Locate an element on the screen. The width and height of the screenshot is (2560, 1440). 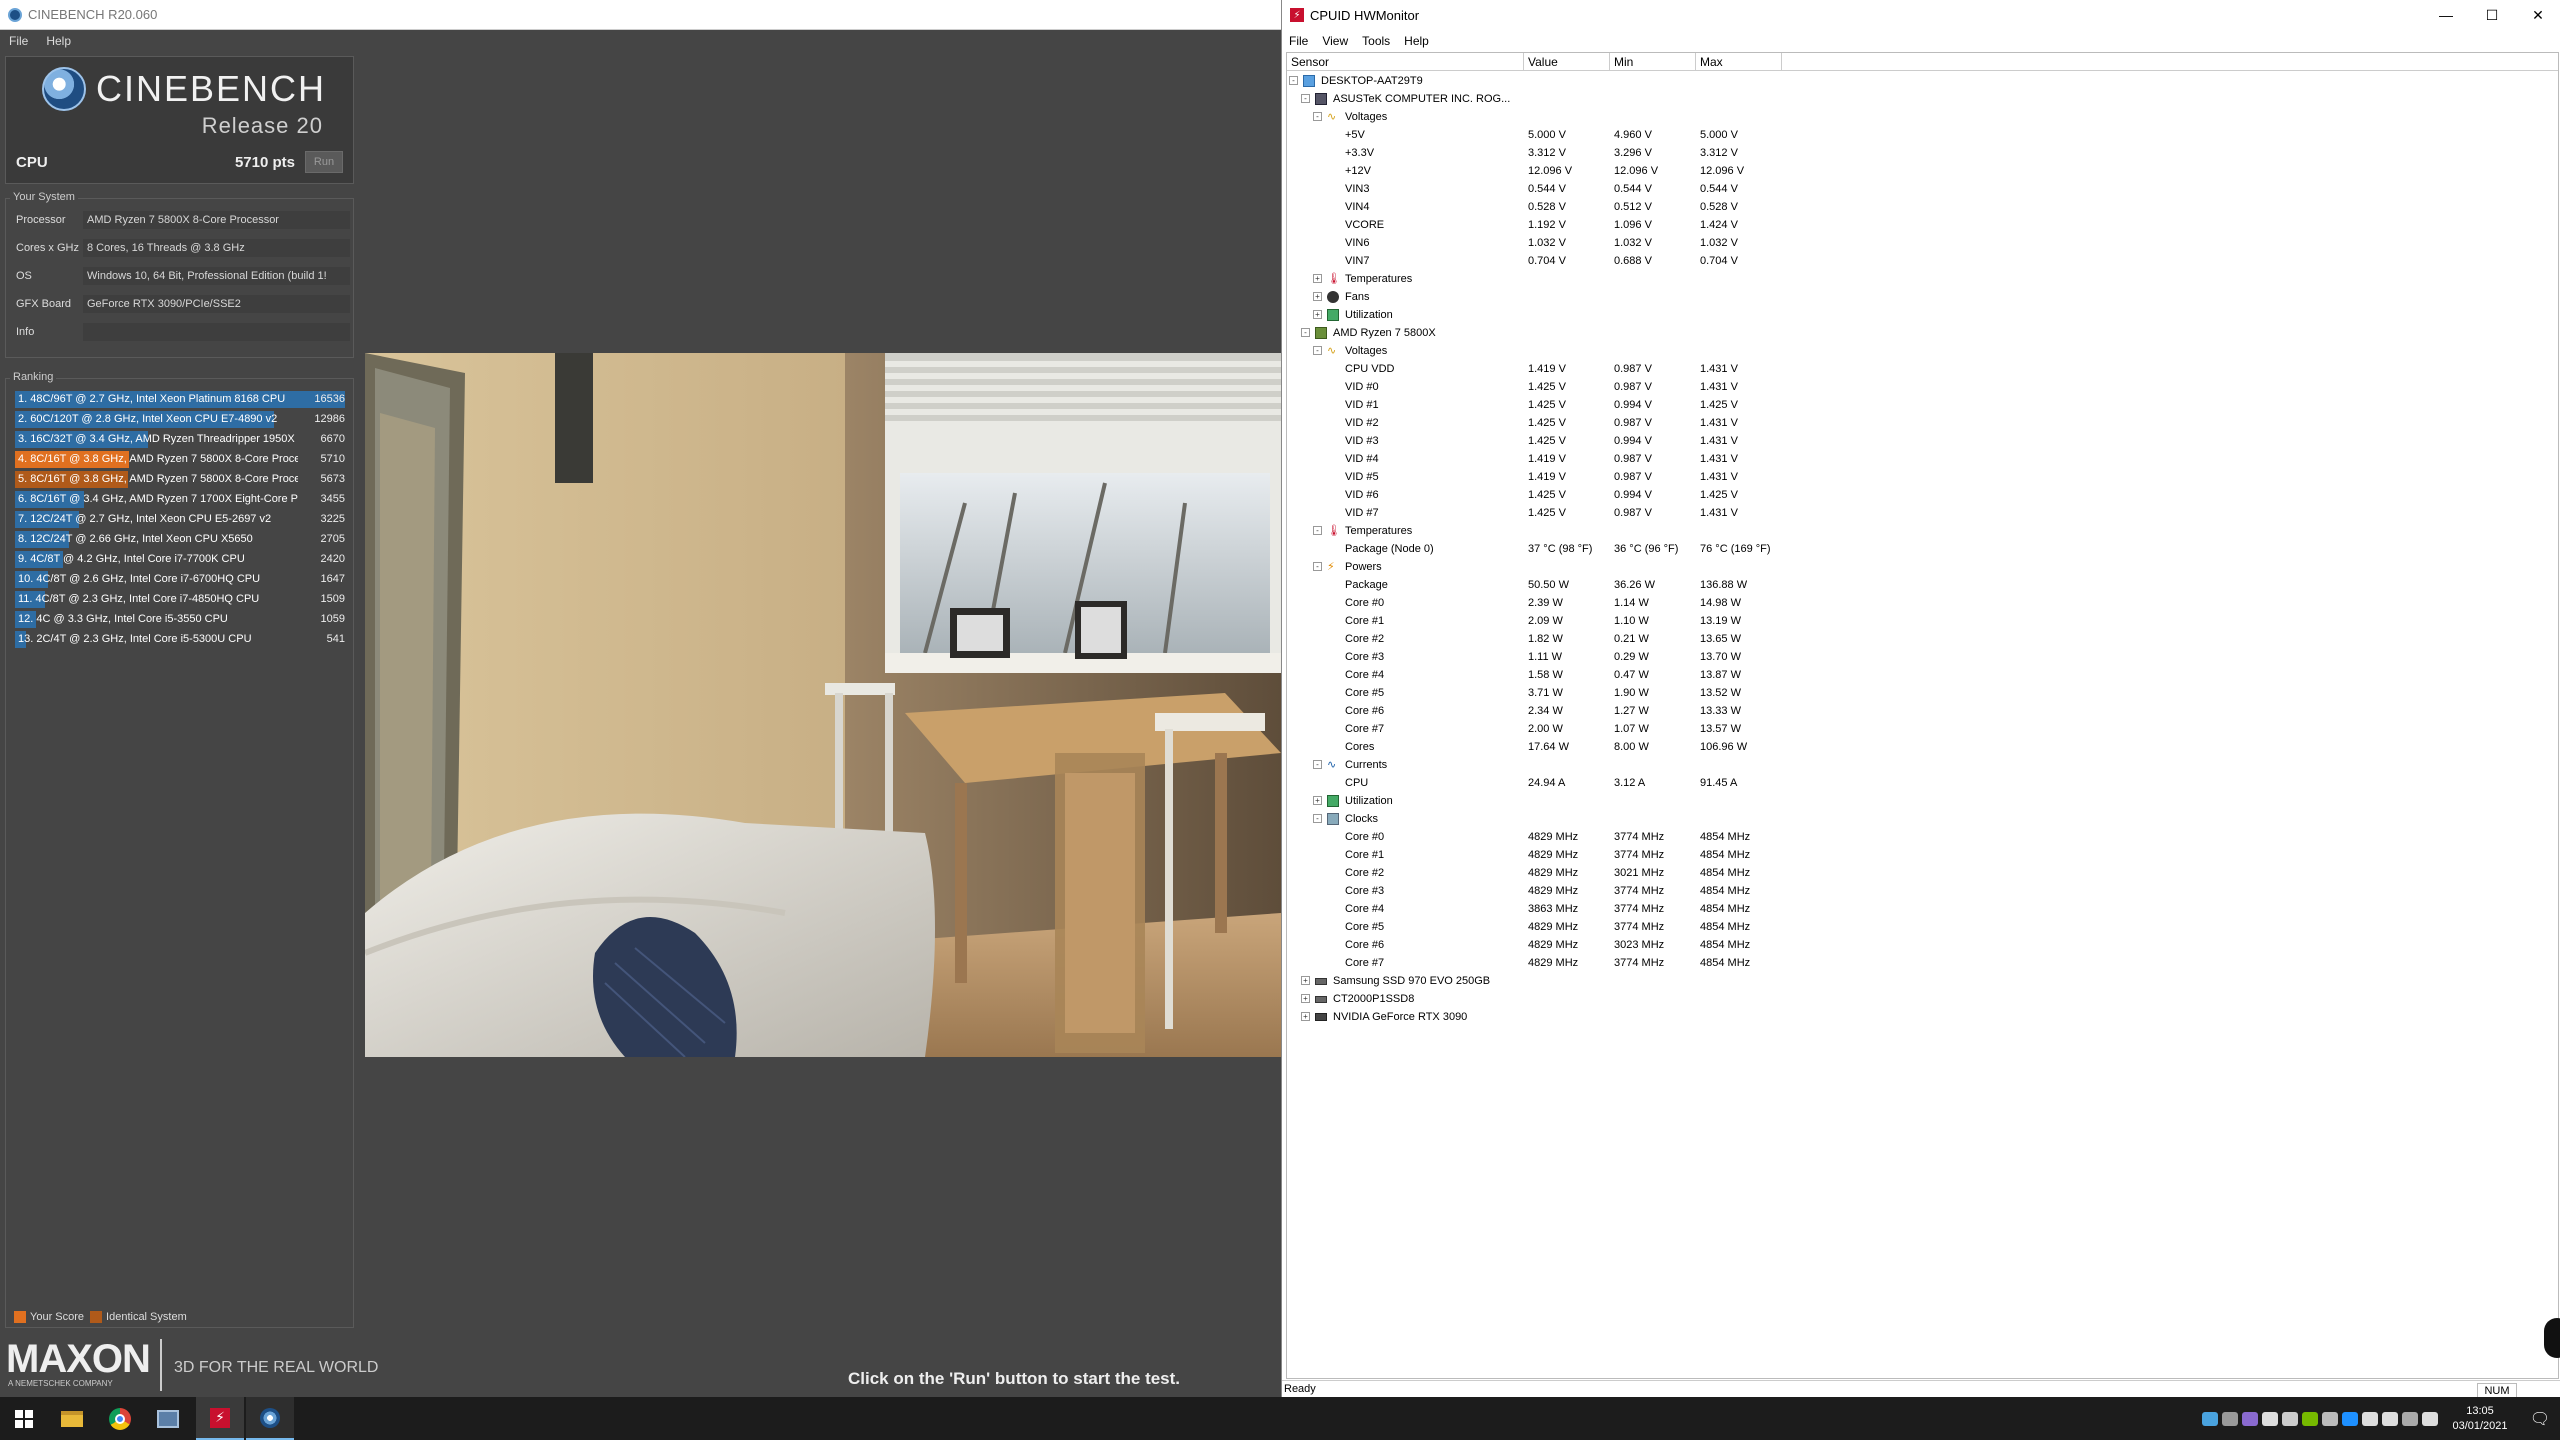
hw-menu-file: File is located at coordinates (1298, 41).